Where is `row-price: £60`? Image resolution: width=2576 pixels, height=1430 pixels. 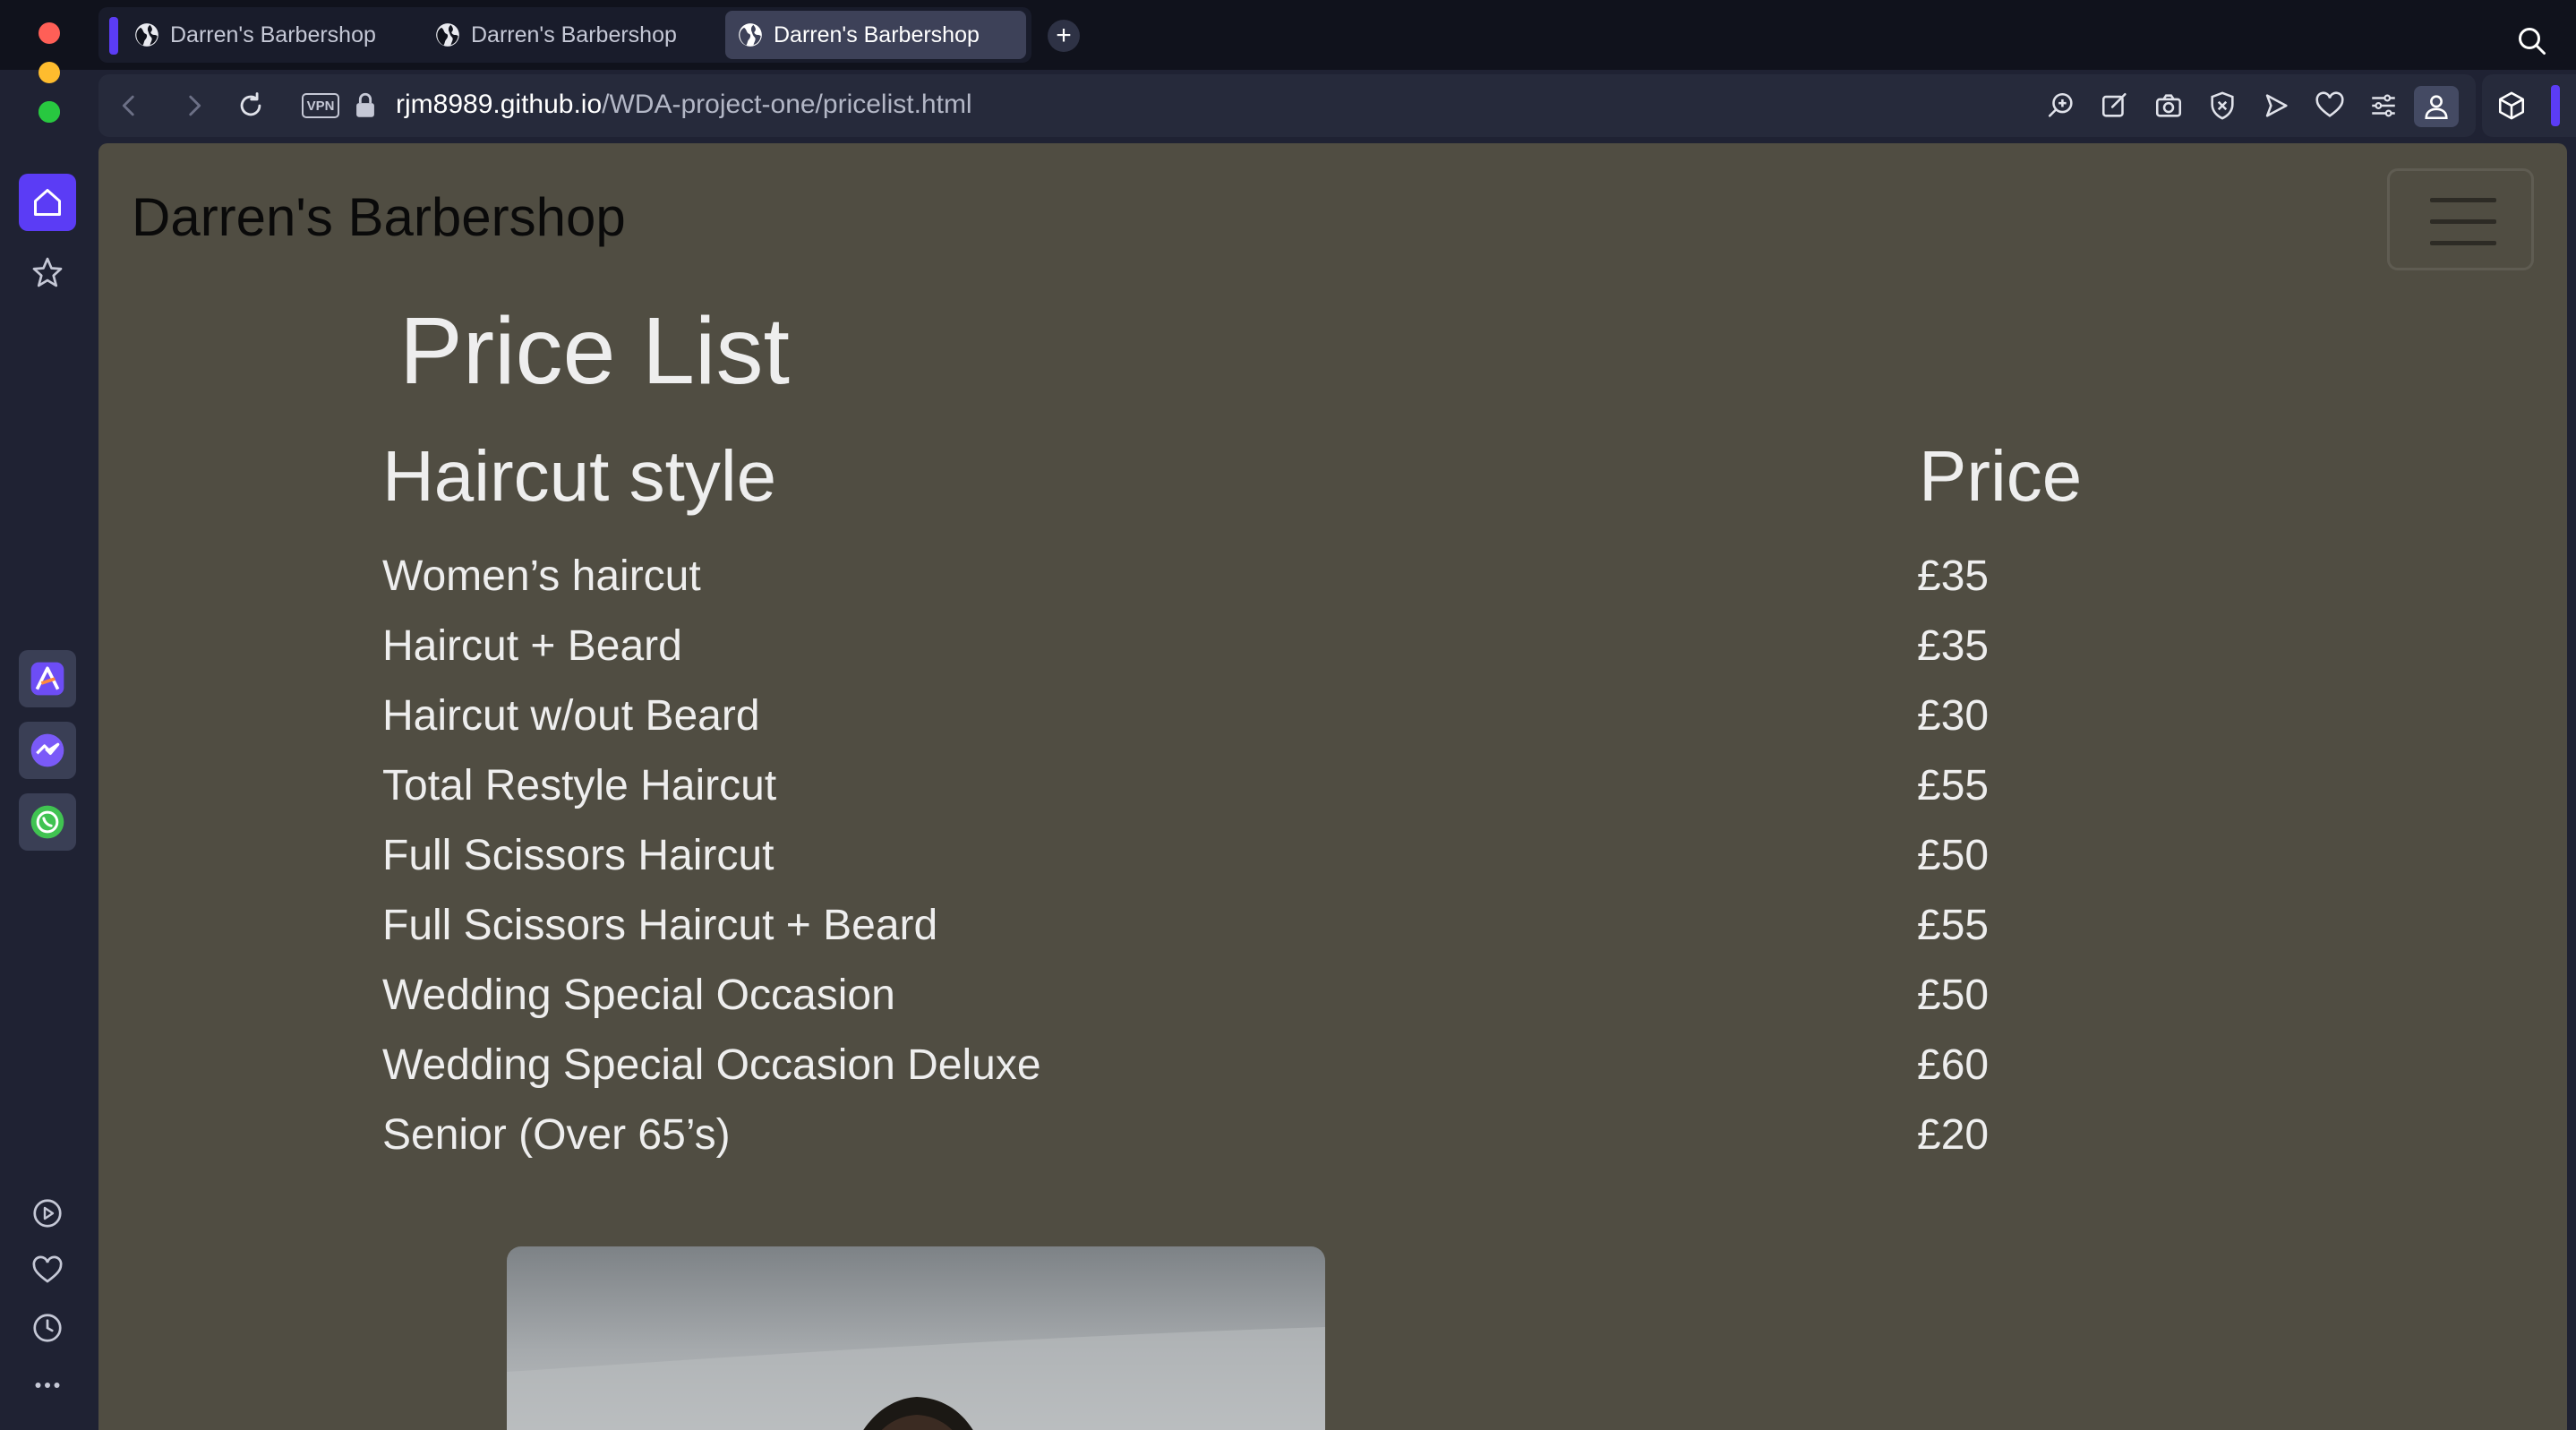
row-price: £60 is located at coordinates (1953, 1065).